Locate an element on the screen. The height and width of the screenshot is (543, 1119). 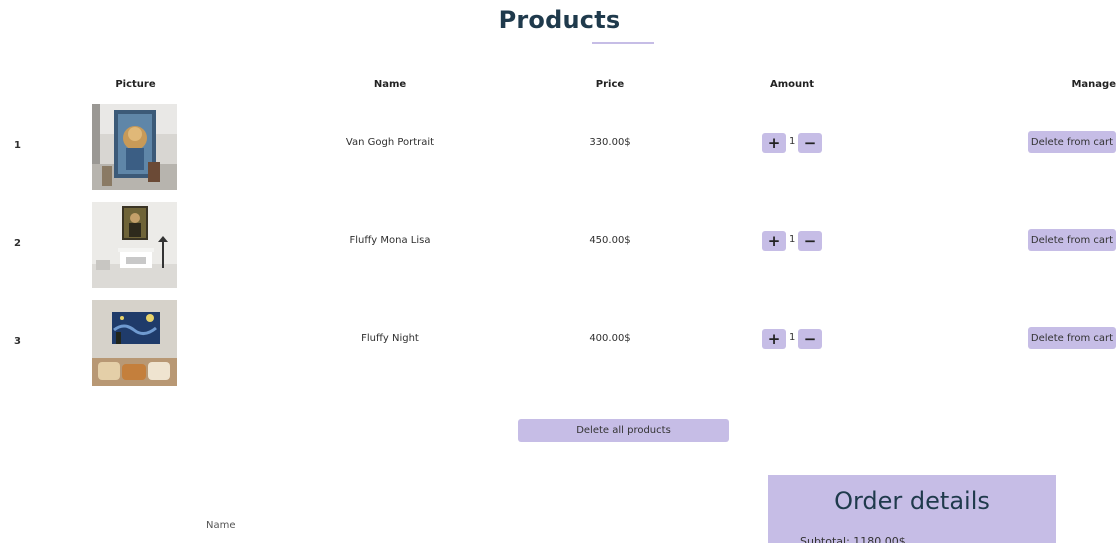
column-header-name: Name is located at coordinates (390, 84).